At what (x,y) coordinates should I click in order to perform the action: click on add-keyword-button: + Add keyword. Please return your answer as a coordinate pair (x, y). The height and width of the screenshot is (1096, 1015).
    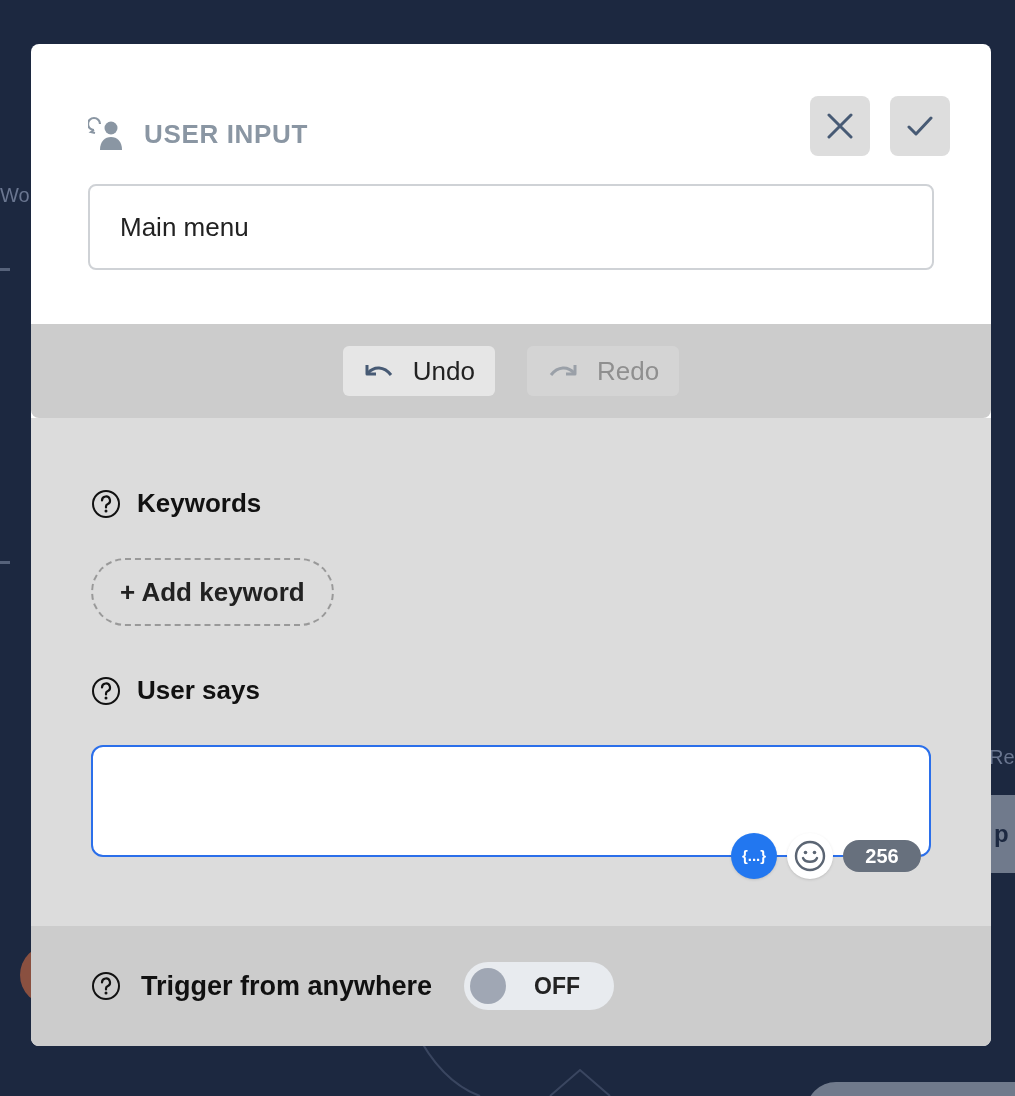
    Looking at the image, I should click on (212, 592).